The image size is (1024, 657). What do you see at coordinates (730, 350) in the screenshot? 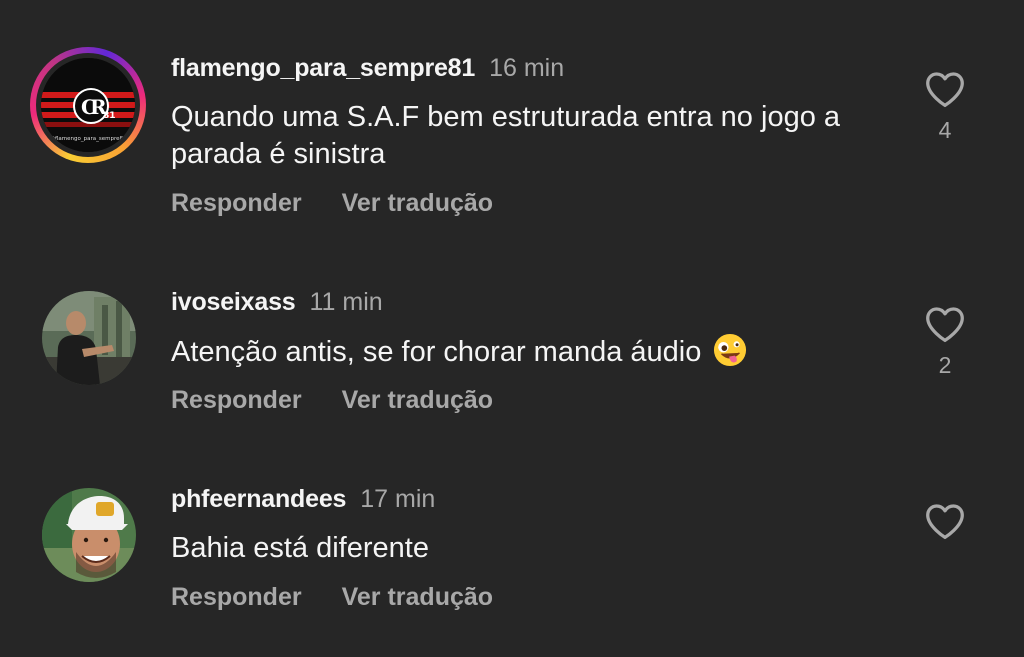
I see `zany-face-emoji-icon` at bounding box center [730, 350].